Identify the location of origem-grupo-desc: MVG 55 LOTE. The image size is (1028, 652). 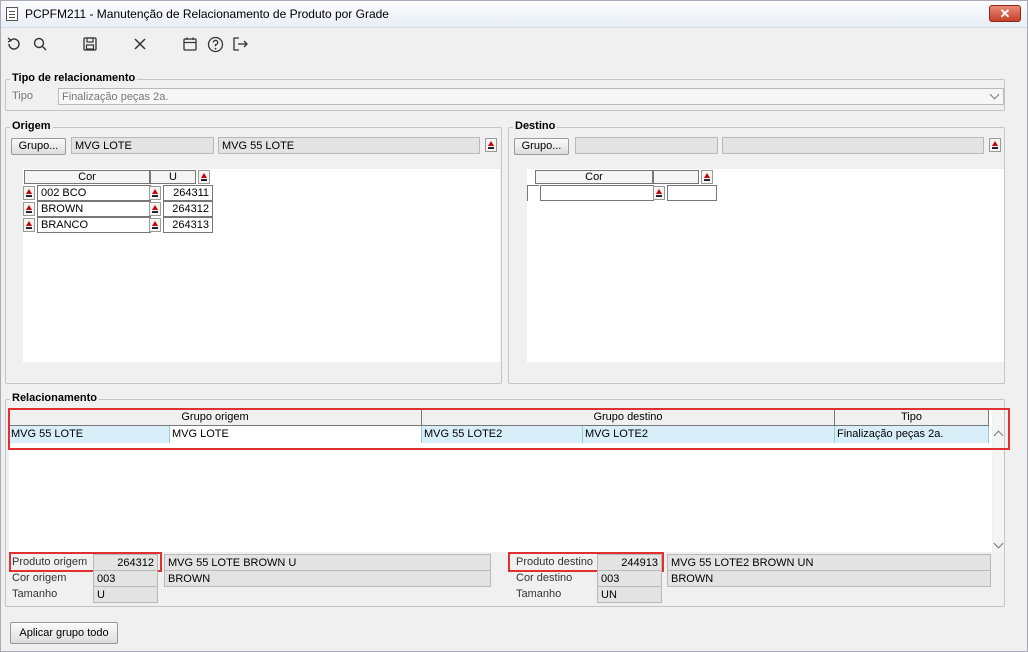
(349, 145).